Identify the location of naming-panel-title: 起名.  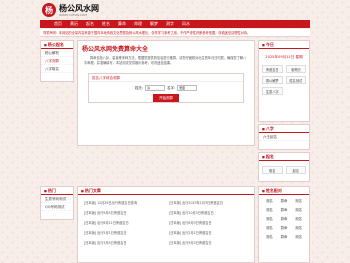
(284, 157).